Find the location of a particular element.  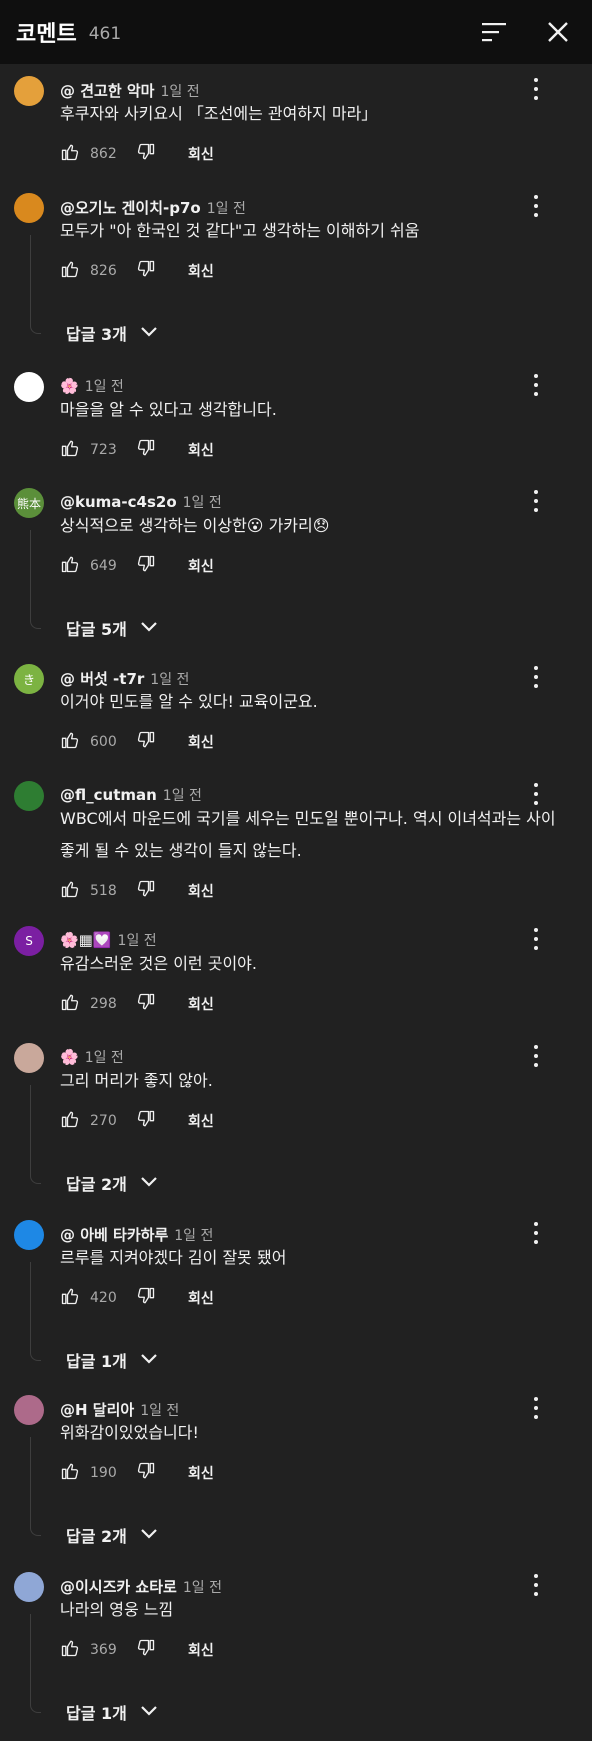

comment-author: @kuma-c4s2o is located at coordinates (118, 502).